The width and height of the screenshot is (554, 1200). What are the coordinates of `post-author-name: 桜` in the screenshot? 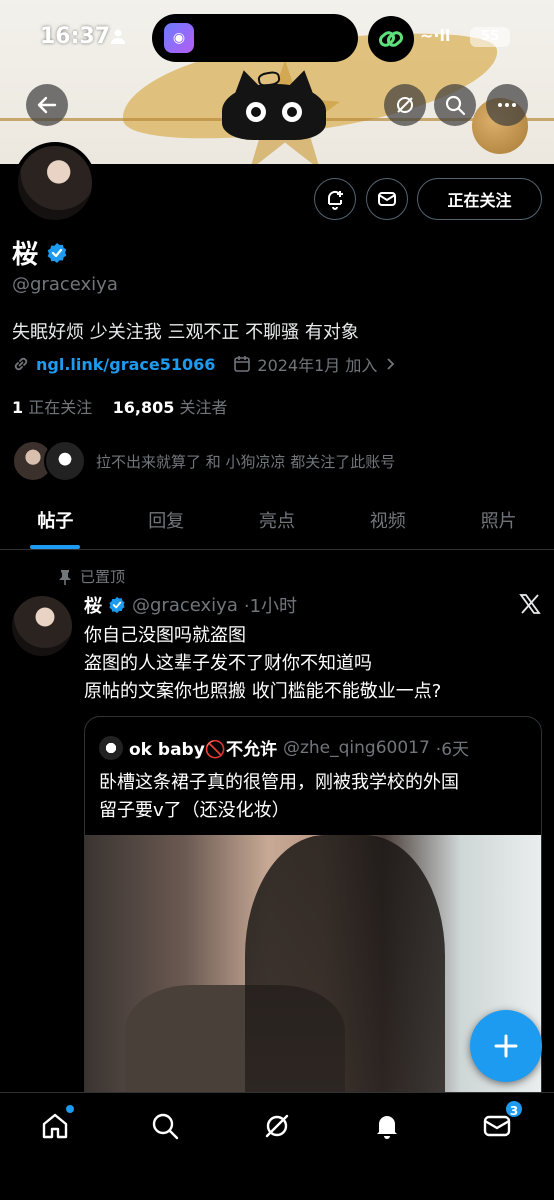 It's located at (93, 605).